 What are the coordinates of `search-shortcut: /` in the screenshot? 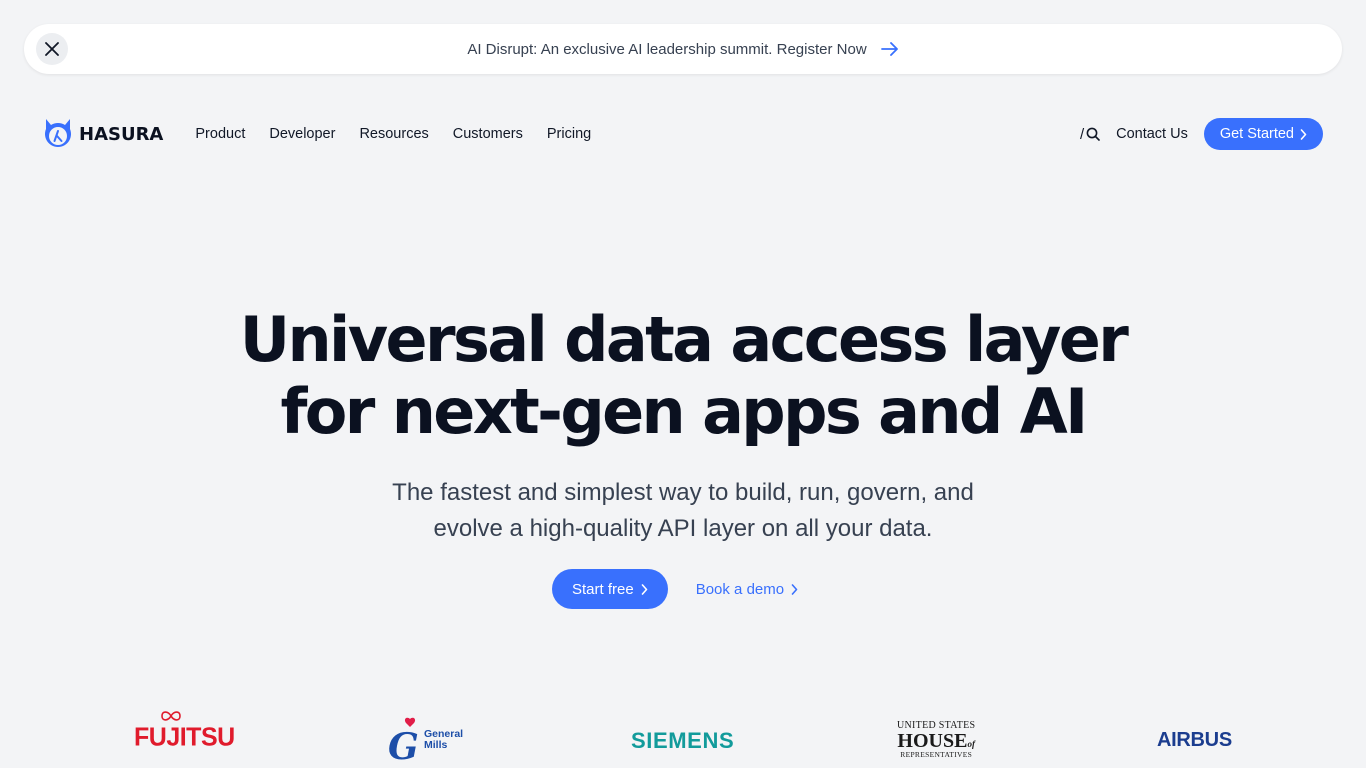 It's located at (1082, 134).